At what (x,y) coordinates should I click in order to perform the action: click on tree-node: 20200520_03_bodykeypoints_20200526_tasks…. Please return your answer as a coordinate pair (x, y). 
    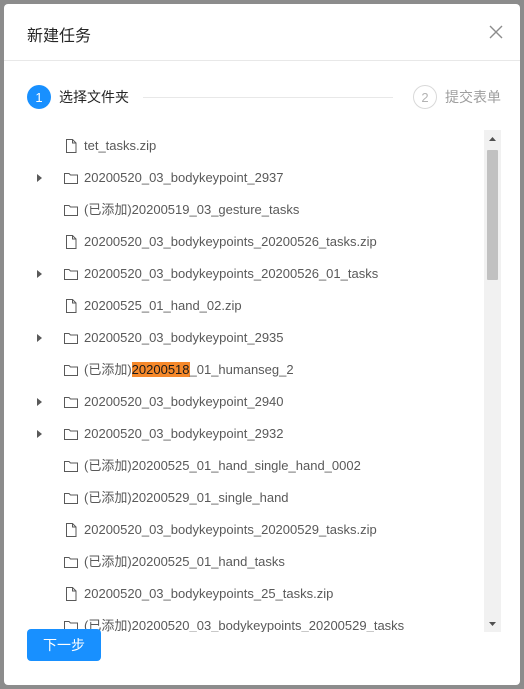
    Looking at the image, I should click on (255, 242).